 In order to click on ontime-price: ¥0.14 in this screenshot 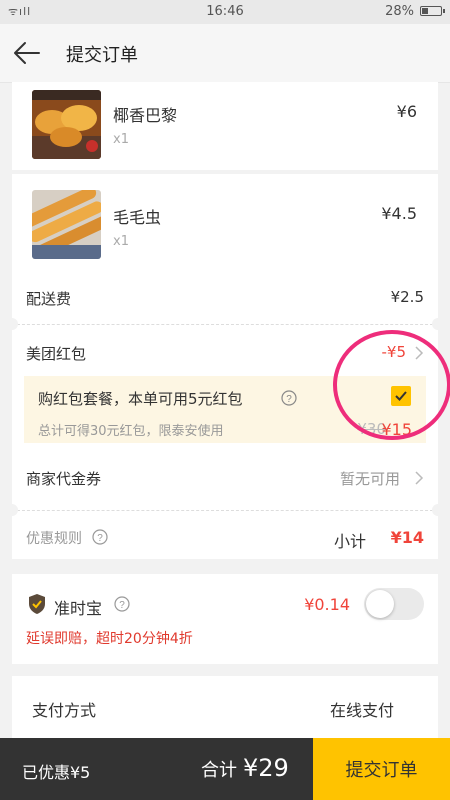, I will do `click(327, 604)`.